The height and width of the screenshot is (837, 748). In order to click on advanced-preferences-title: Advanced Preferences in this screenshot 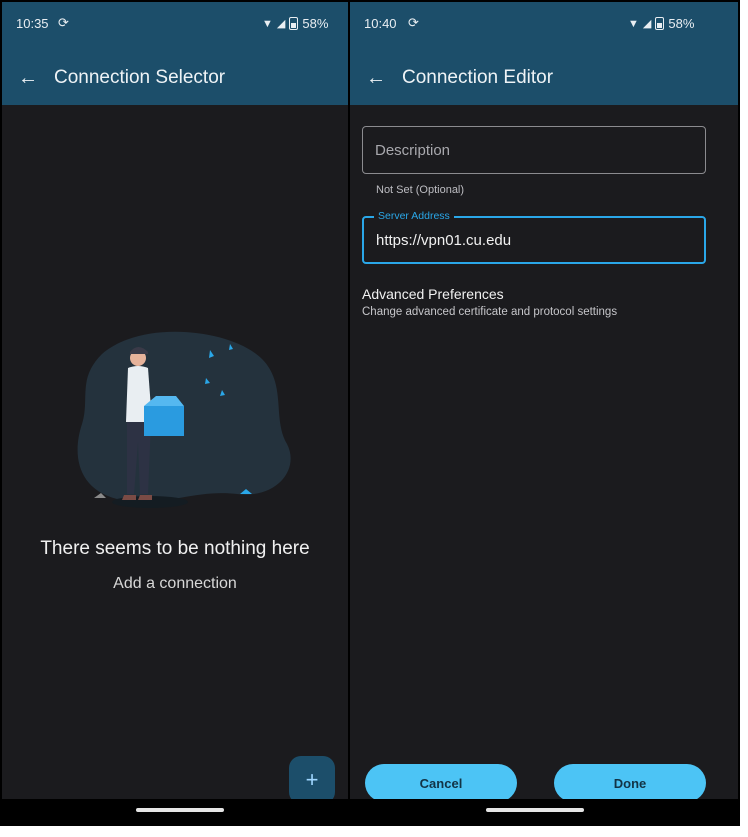, I will do `click(433, 294)`.